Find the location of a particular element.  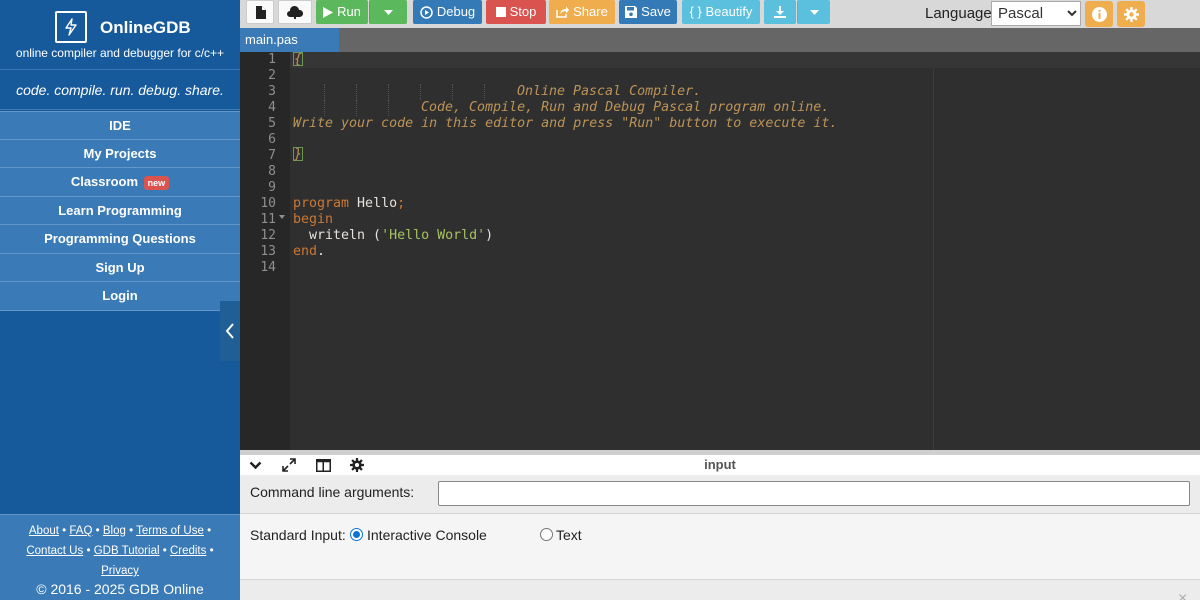

cmd-args-input is located at coordinates (814, 493).